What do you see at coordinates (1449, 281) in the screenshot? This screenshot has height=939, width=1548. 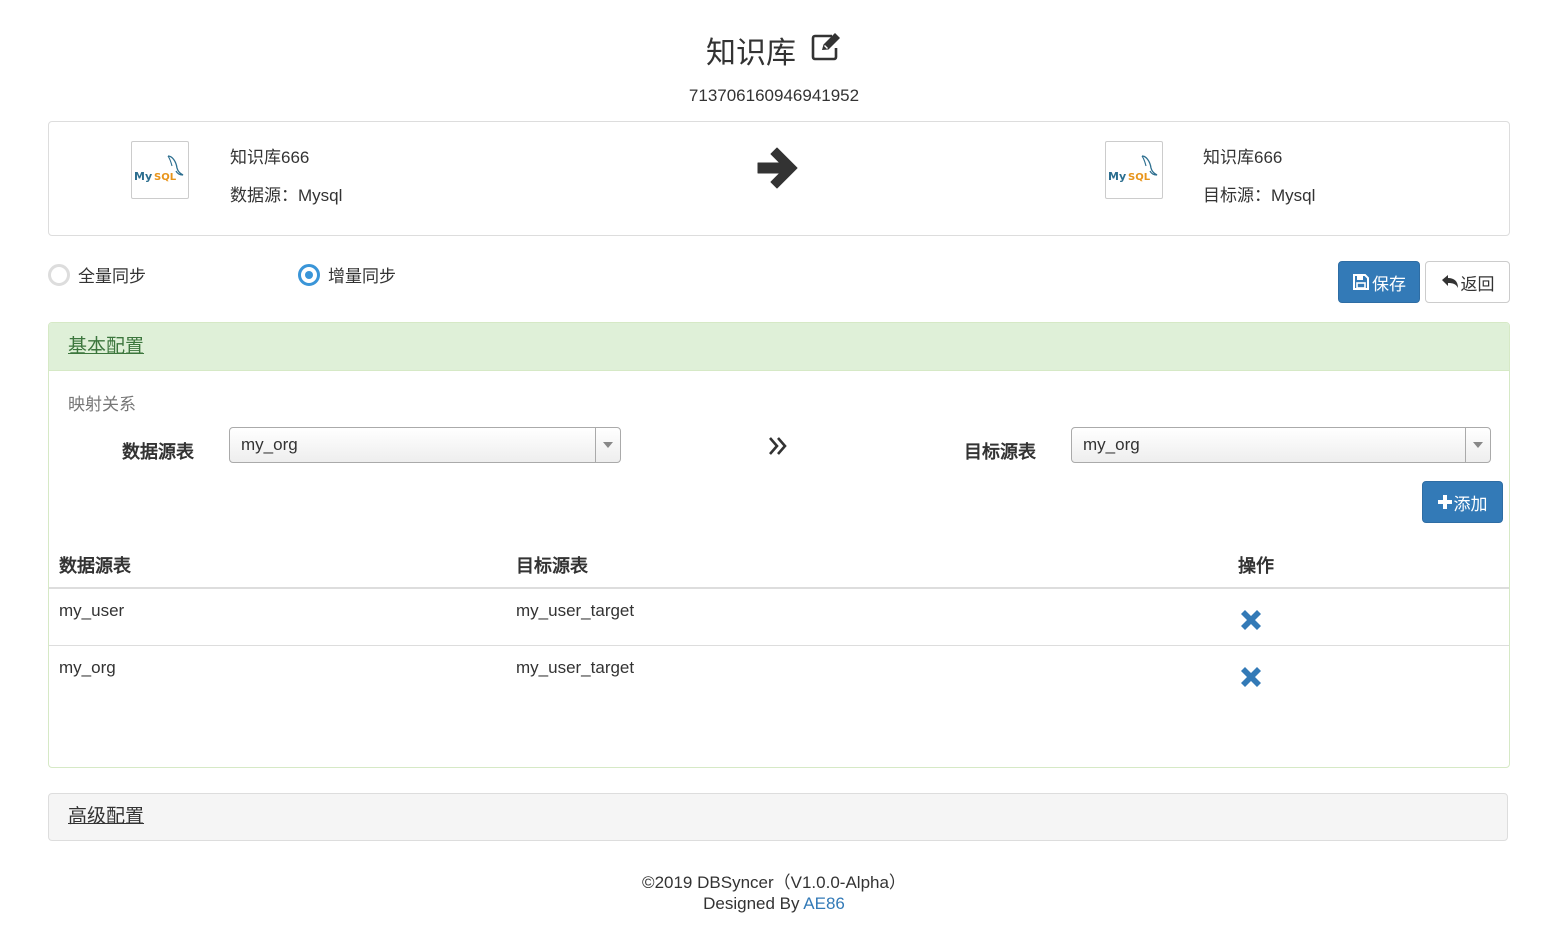 I see `undo-icon` at bounding box center [1449, 281].